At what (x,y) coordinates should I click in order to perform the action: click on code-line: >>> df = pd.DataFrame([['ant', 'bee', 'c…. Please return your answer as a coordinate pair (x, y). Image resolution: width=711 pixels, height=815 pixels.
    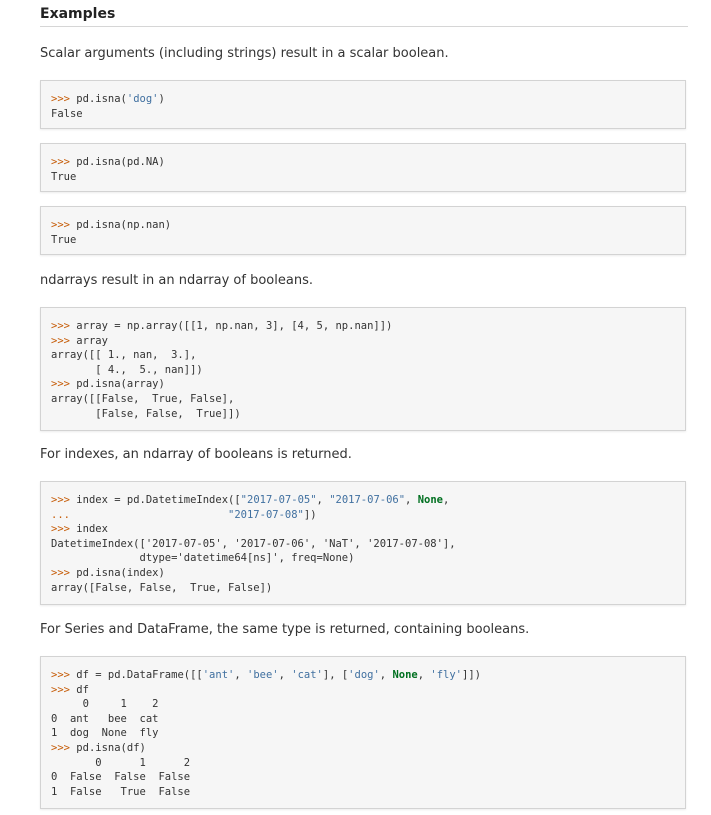
    Looking at the image, I should click on (363, 675).